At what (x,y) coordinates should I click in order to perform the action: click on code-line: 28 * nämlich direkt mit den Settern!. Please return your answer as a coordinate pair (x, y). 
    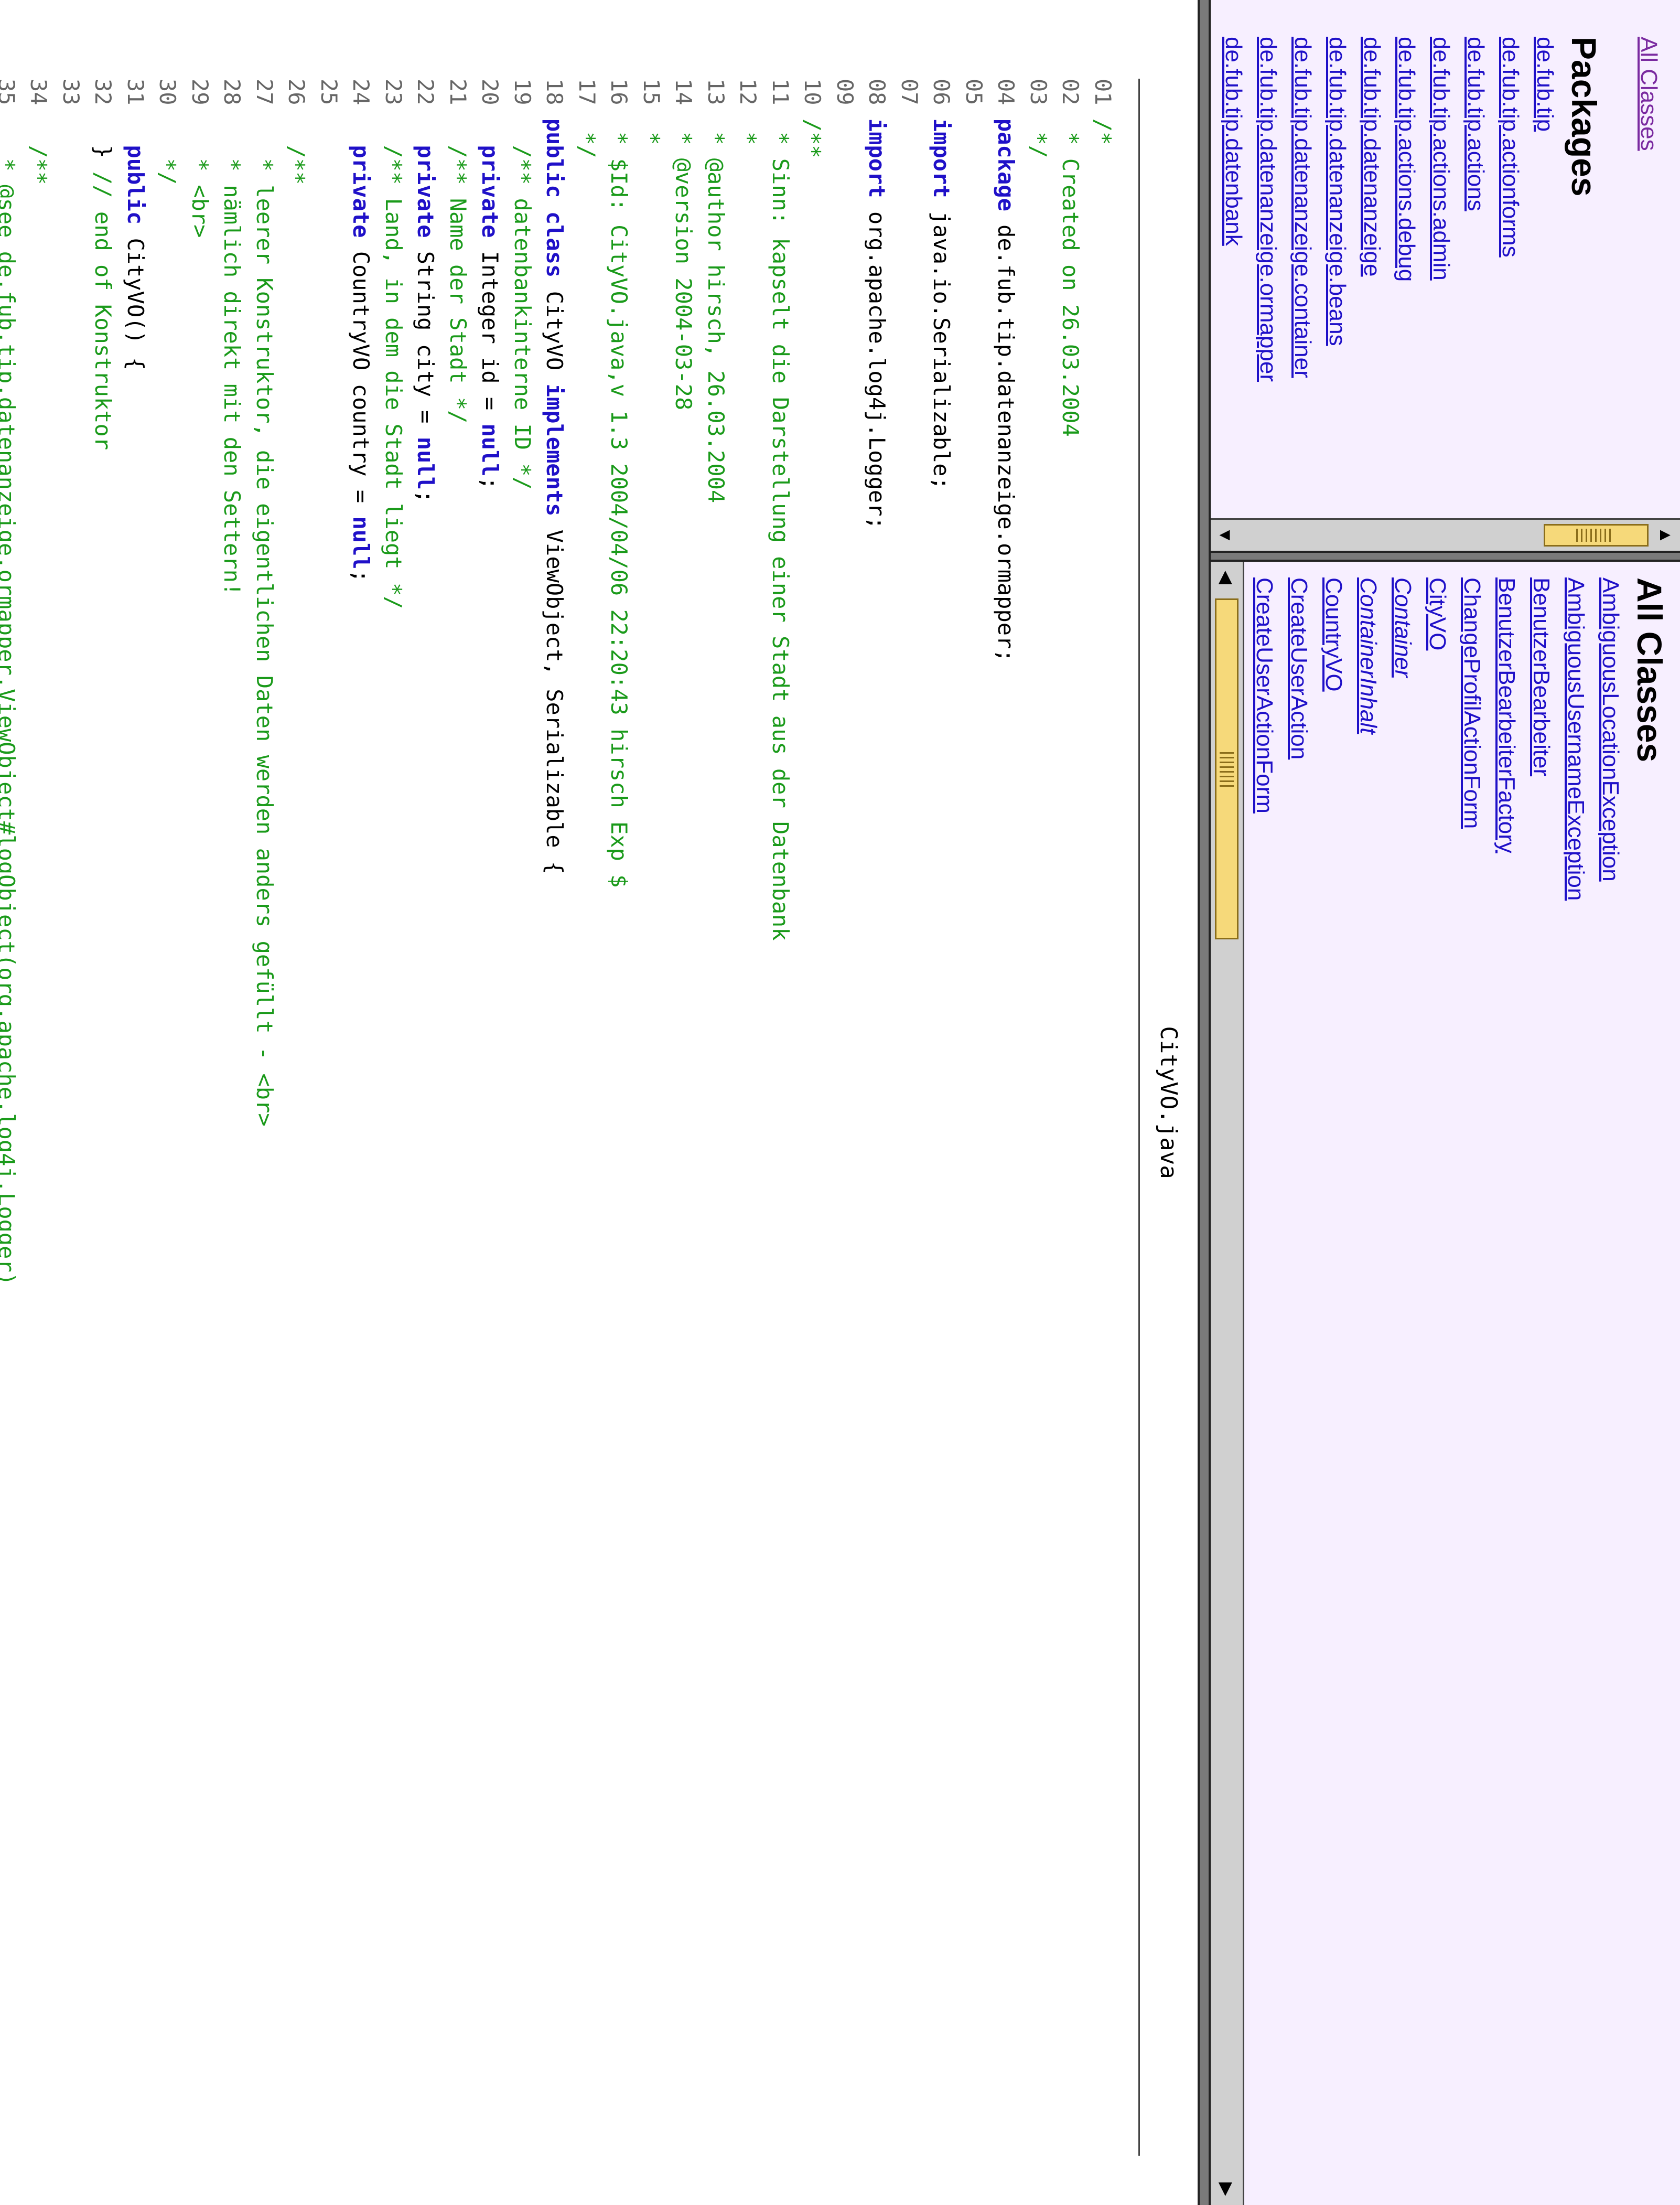
    Looking at the image, I should click on (232, 682).